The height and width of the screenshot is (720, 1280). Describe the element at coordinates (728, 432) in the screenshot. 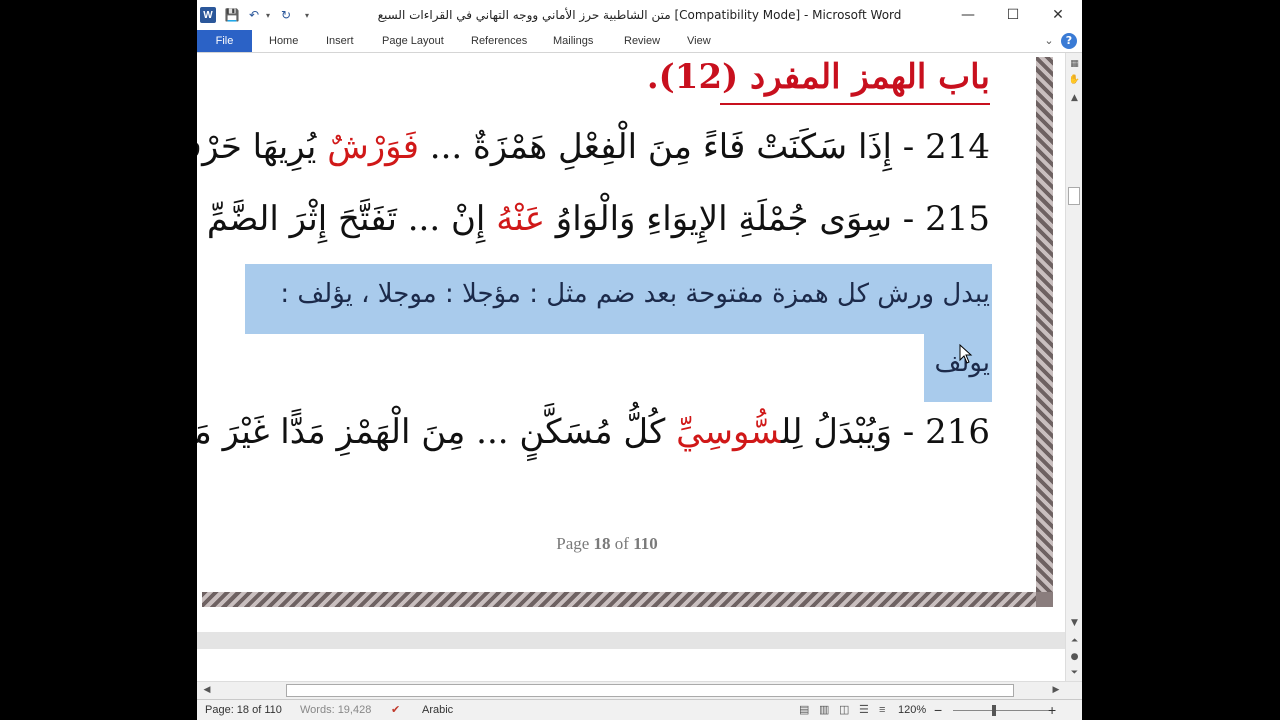

I see `verse-highlight: سُّوسِيِّ` at that location.